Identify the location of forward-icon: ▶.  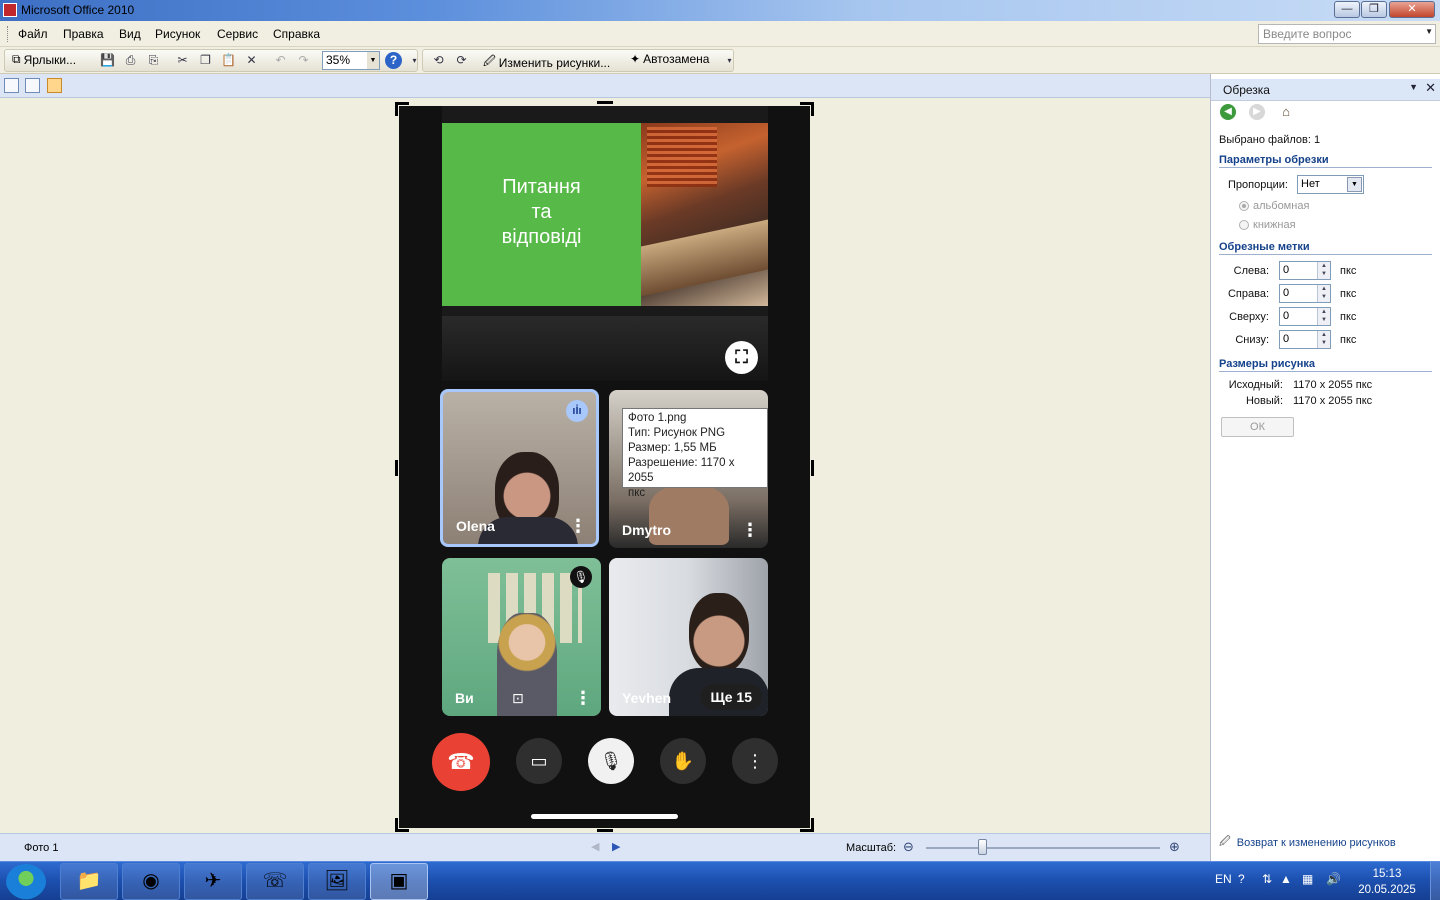
(1257, 112).